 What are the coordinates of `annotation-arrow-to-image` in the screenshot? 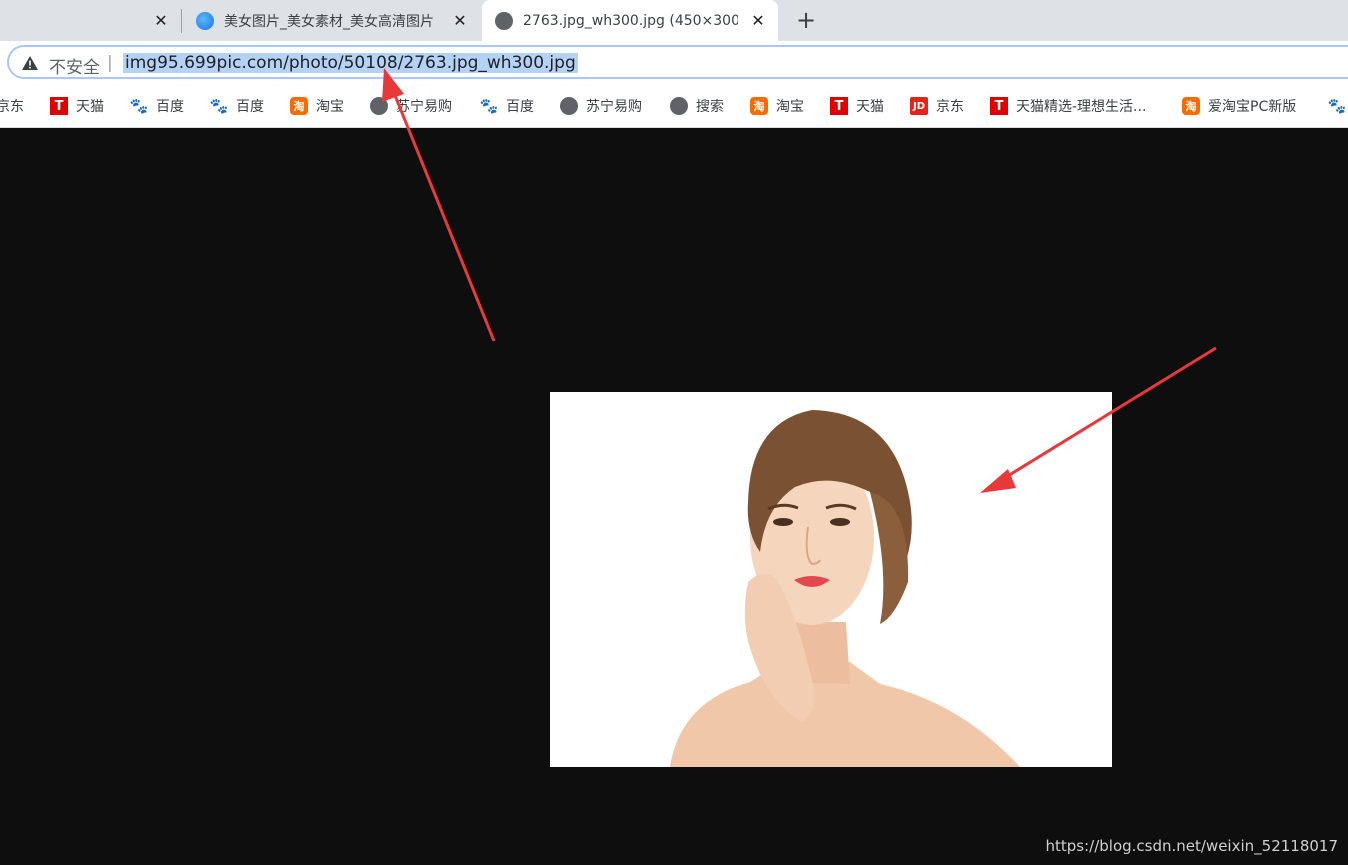 It's located at (1098, 419).